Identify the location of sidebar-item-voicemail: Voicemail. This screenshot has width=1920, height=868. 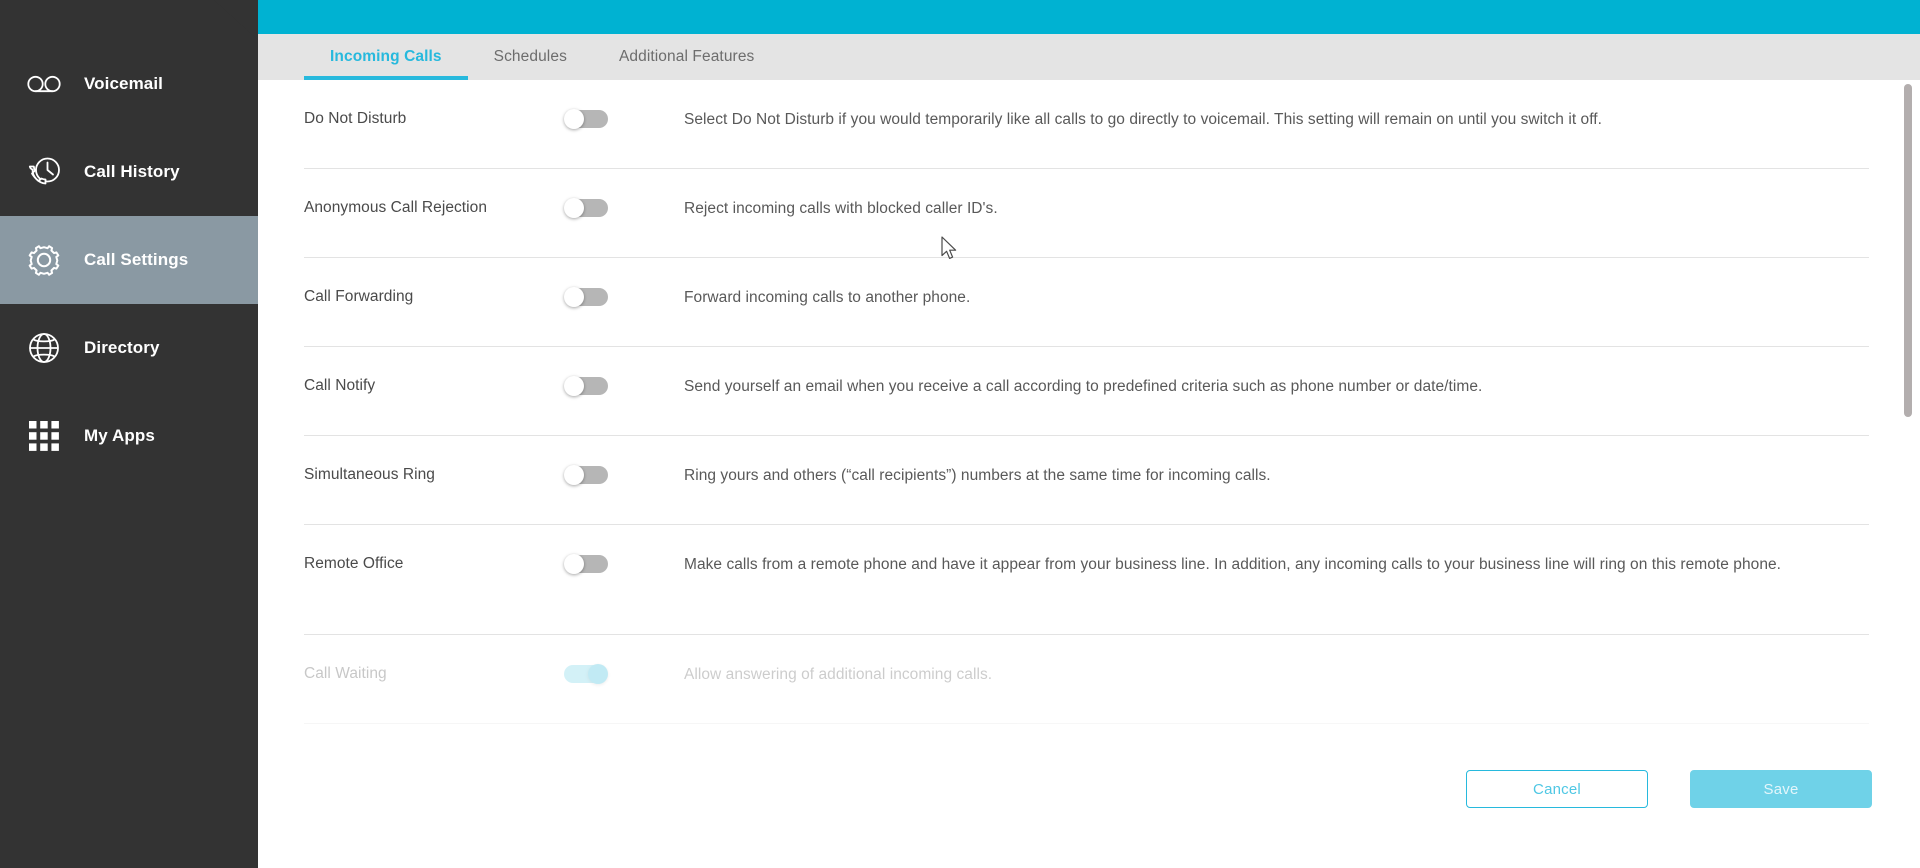
(129, 84).